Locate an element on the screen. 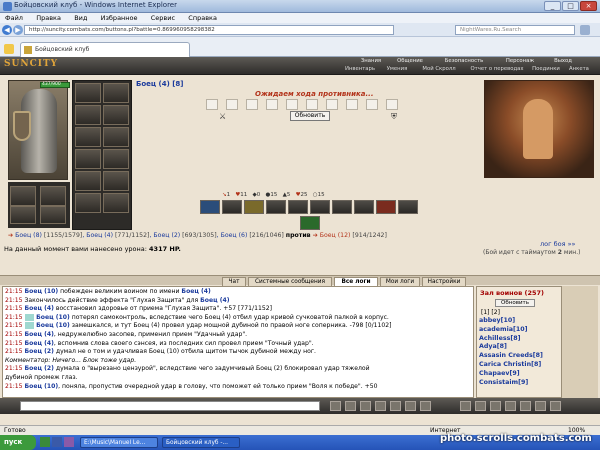 This screenshot has height=450, width=600. word-icon is located at coordinates (57, 442).